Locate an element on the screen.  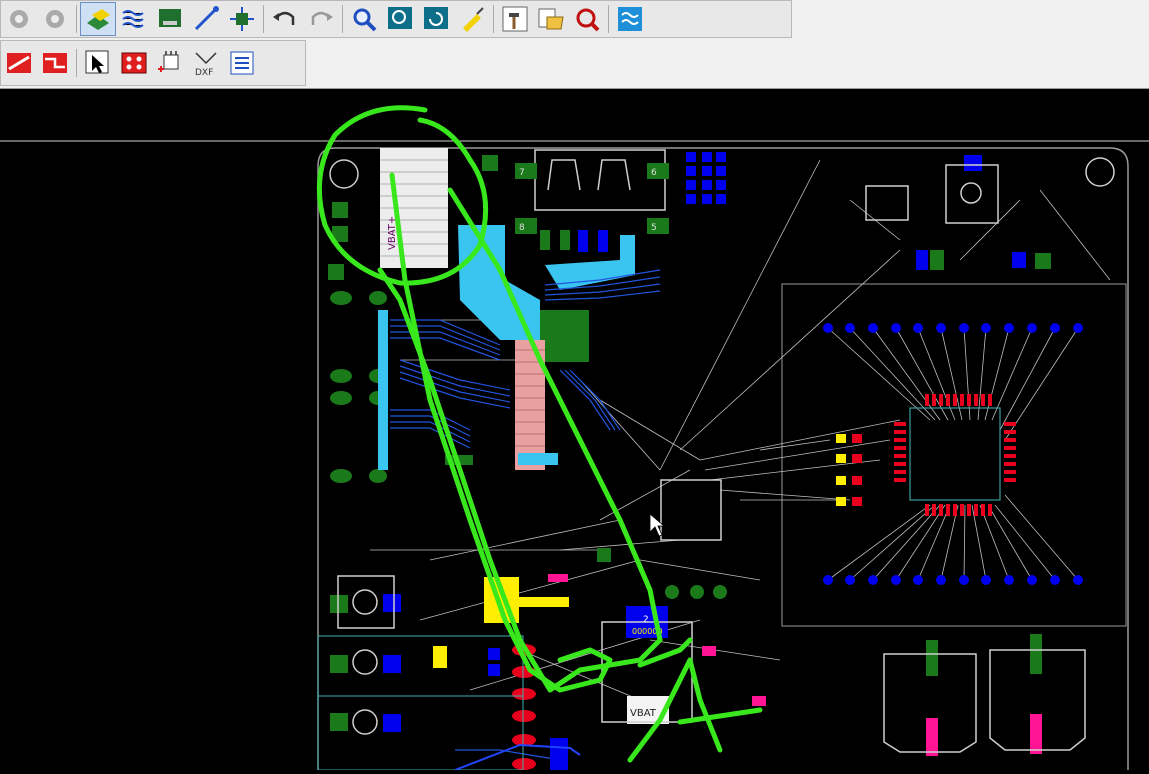
build-hammer-icon is located at coordinates (515, 19).